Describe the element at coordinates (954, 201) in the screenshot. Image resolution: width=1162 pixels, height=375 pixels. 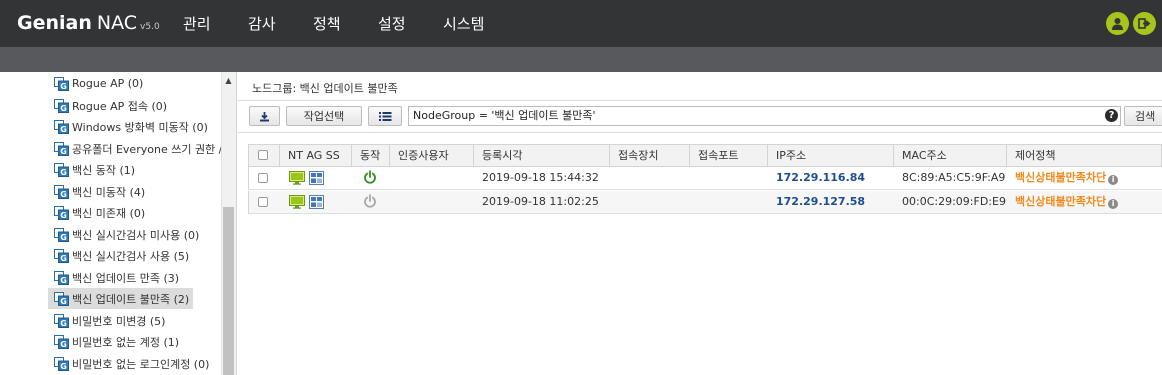
I see `mac-cell: 00:0C:29:09:FD:E9` at that location.